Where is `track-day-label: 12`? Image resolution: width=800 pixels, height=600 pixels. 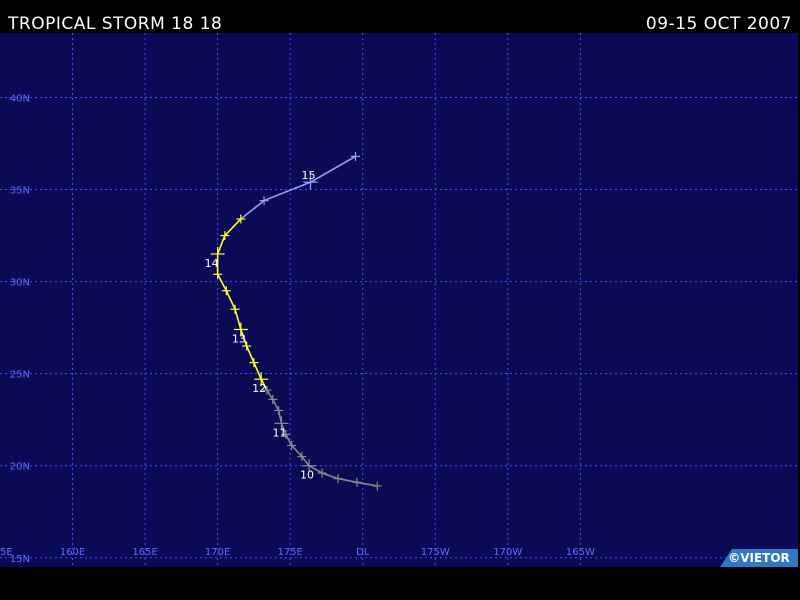
track-day-label: 12 is located at coordinates (259, 388).